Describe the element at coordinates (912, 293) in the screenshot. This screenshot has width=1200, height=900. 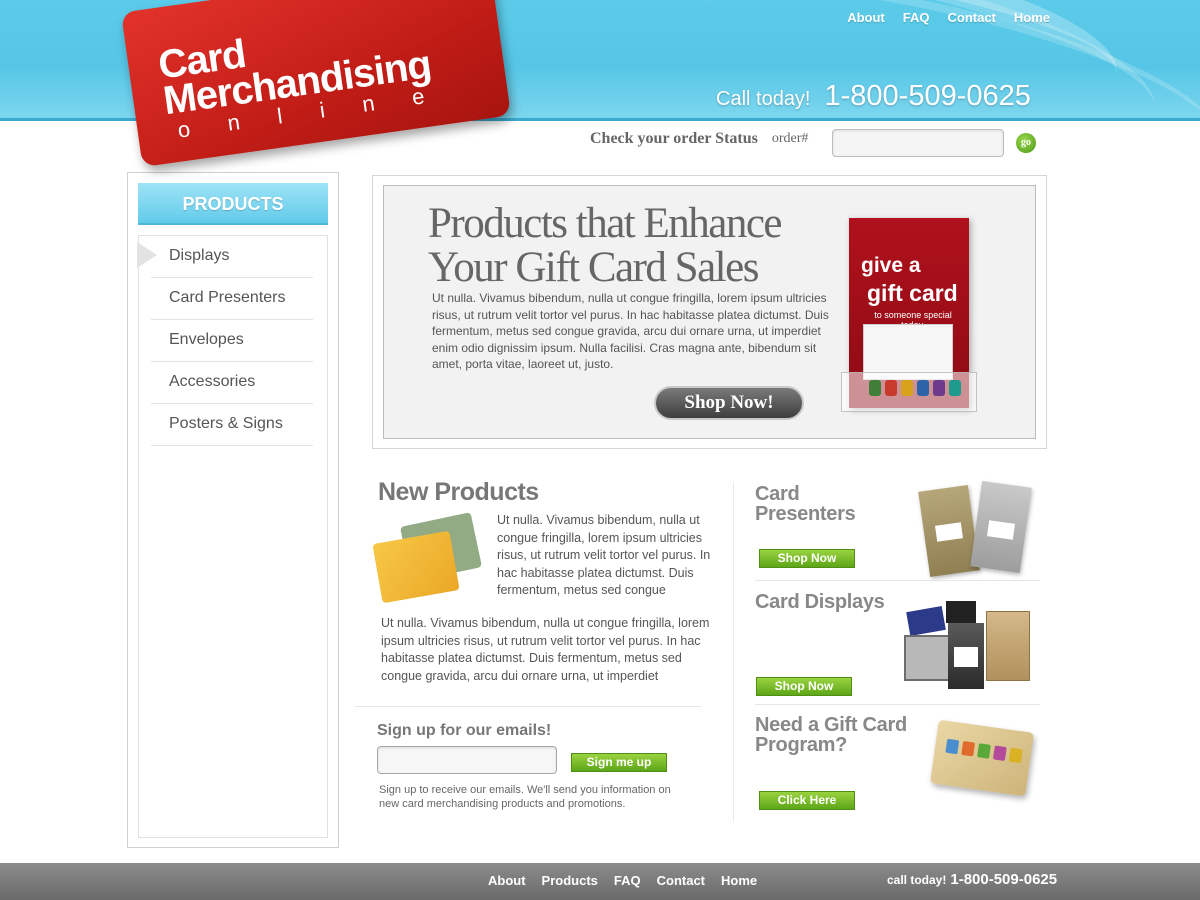
I see `display-text-2: gift card` at that location.